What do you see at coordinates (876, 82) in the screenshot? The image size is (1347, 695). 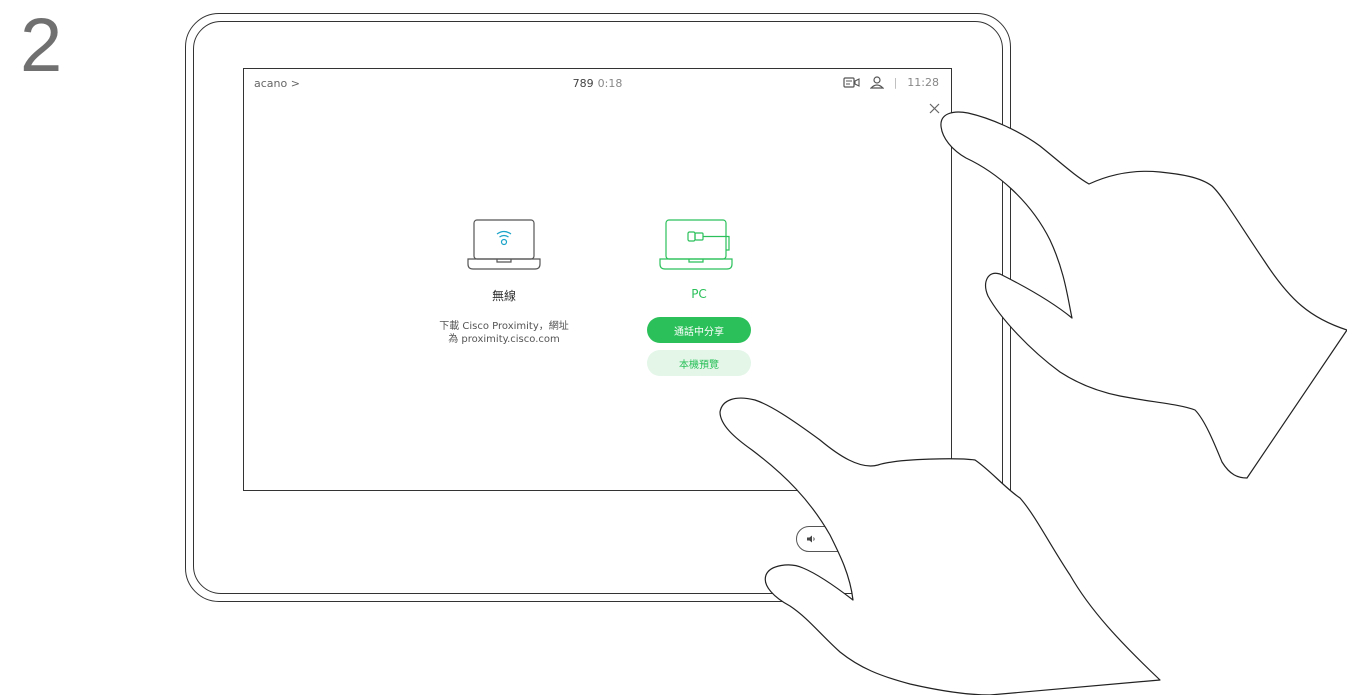 I see `user-icon` at bounding box center [876, 82].